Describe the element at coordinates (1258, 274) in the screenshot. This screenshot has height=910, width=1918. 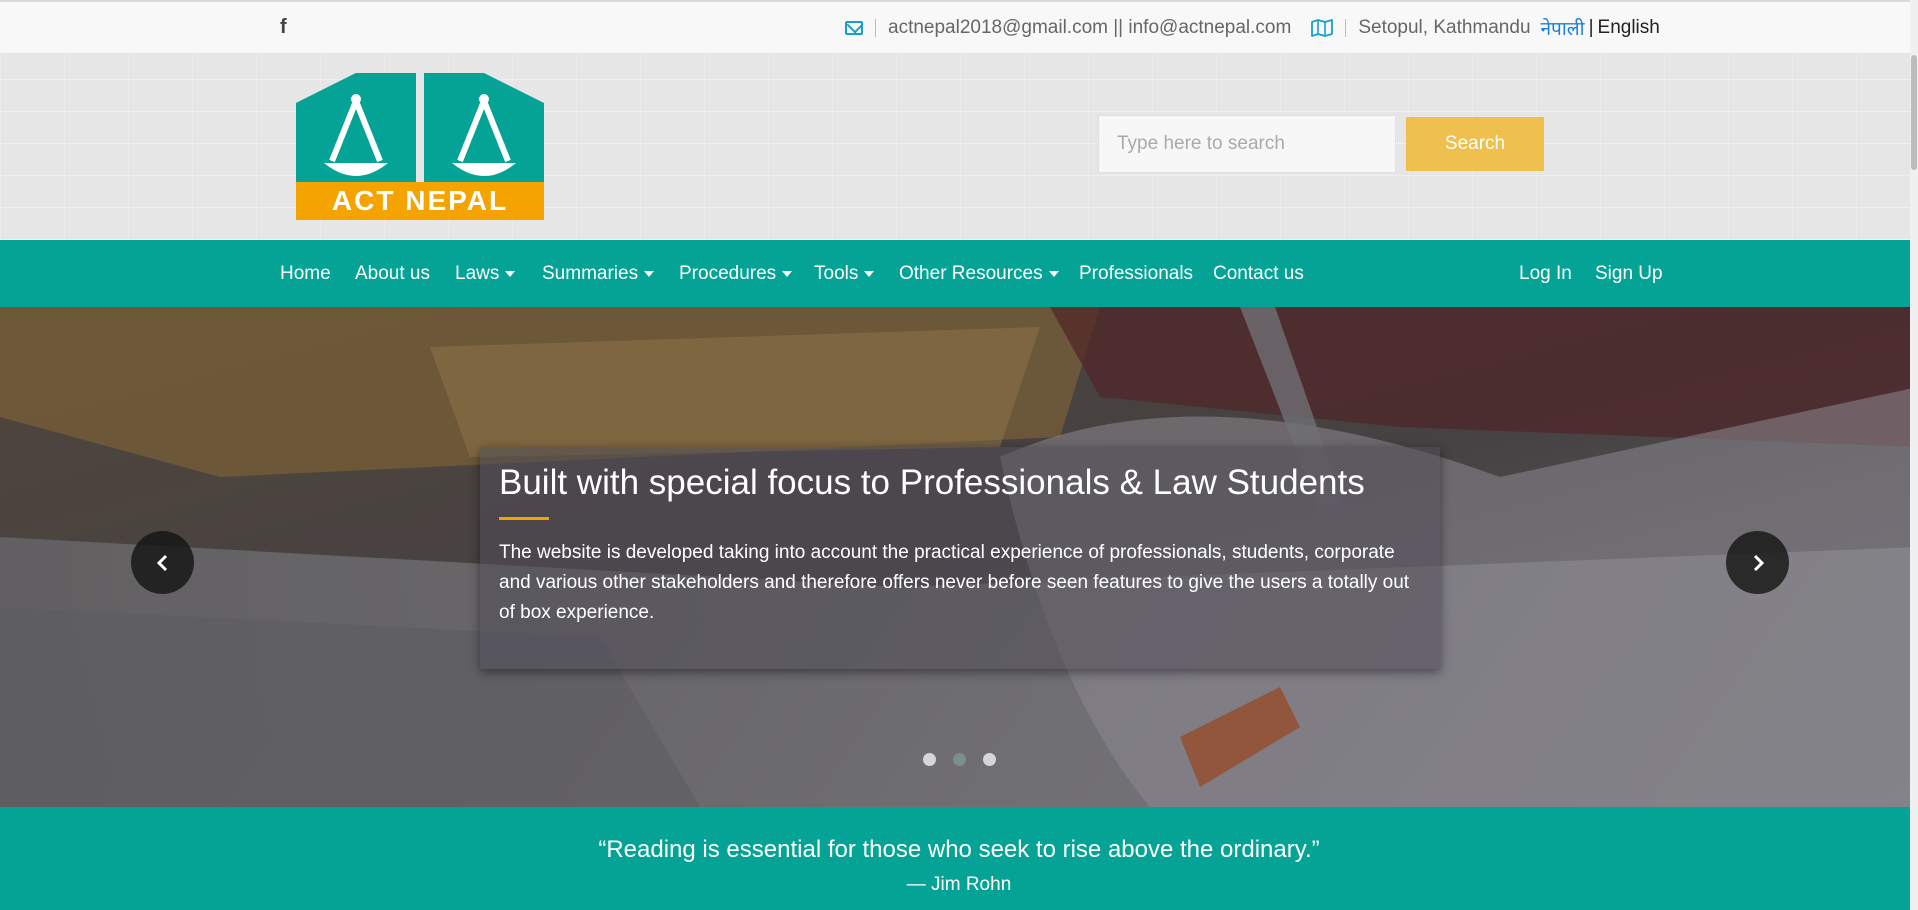
I see `nav-contact-us: Contact us` at that location.